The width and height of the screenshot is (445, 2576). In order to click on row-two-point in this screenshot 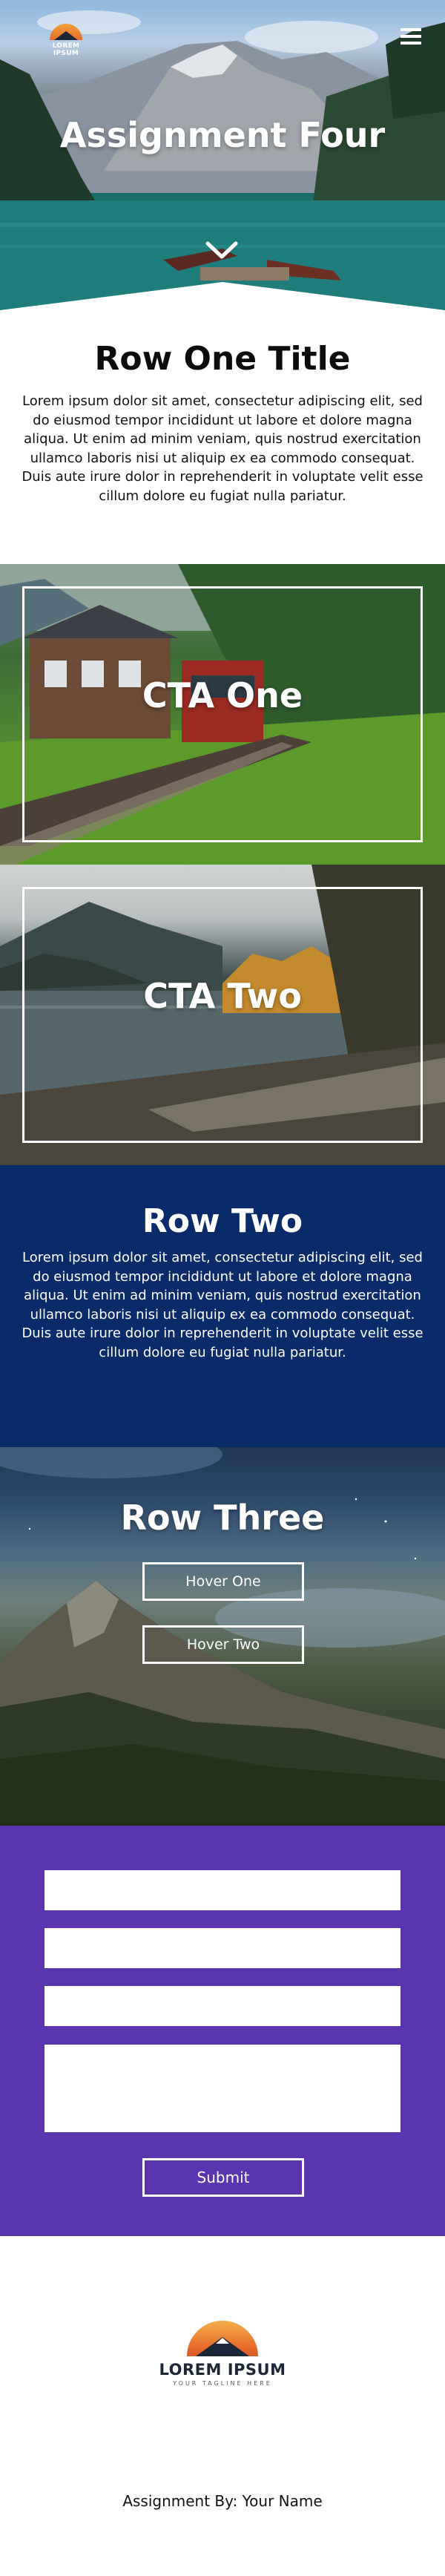, I will do `click(222, 1428)`.